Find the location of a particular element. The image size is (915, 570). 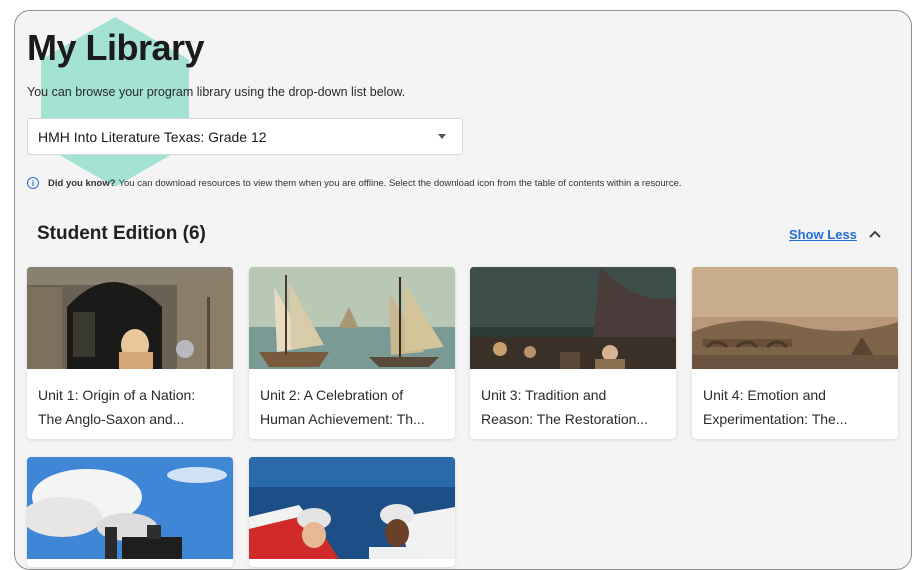

chevron-up-icon is located at coordinates (875, 234).